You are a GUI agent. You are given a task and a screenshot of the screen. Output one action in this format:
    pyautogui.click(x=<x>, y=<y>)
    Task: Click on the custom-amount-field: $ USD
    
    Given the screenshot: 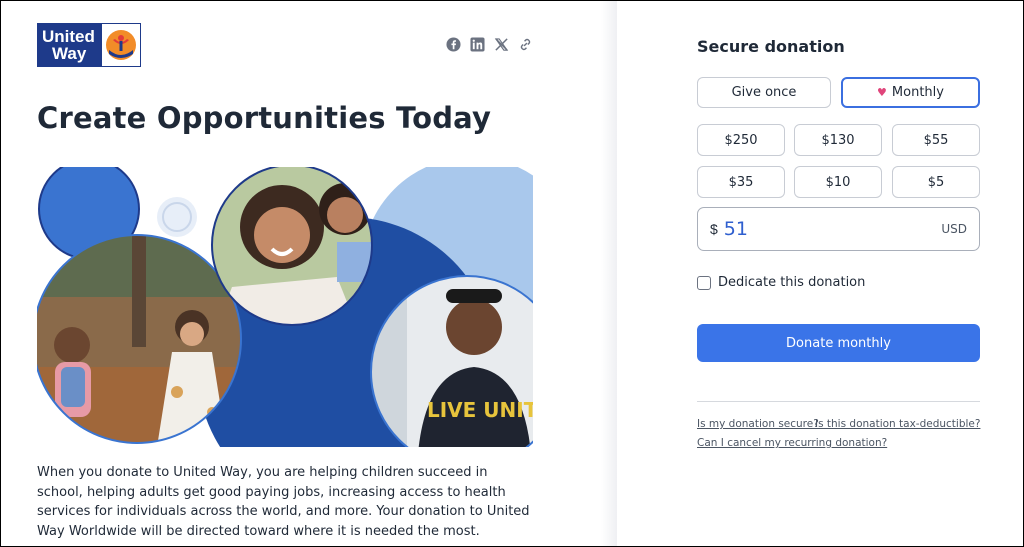 What is the action you would take?
    pyautogui.click(x=838, y=229)
    